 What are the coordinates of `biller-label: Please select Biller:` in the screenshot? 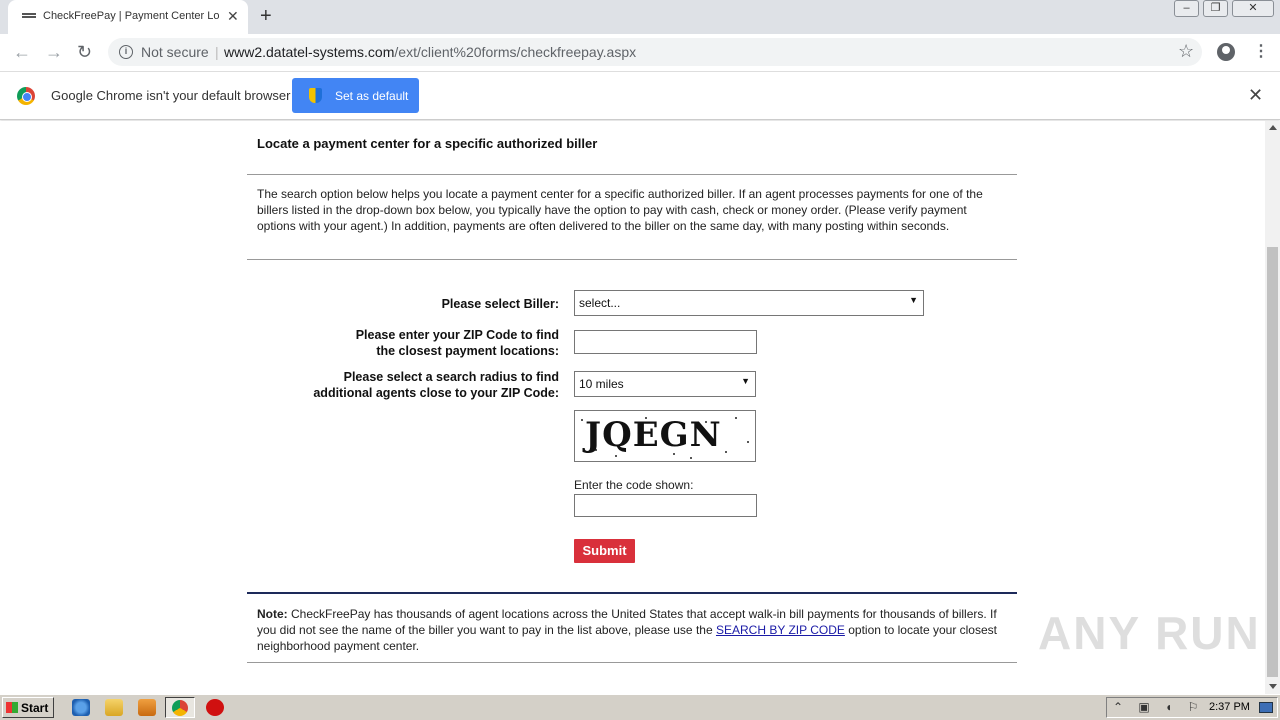 It's located at (500, 304).